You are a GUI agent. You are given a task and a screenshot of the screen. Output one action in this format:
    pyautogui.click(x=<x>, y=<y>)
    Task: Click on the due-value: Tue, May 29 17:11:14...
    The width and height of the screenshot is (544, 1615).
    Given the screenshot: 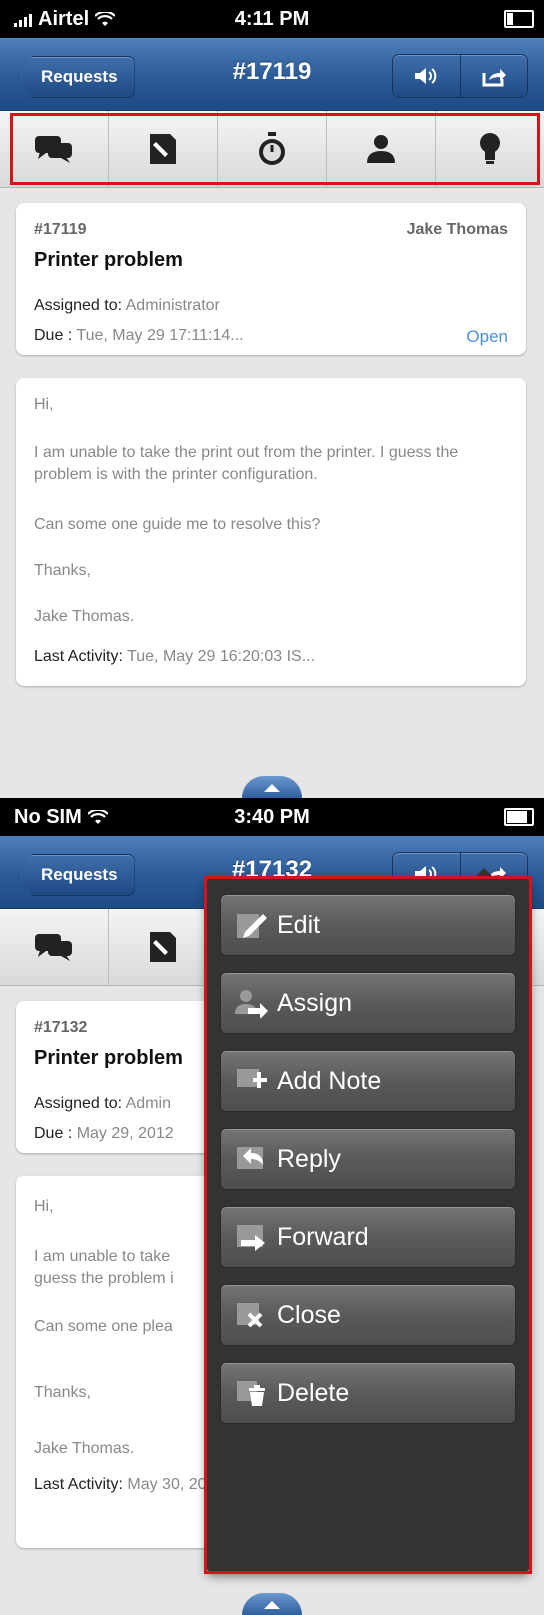 What is the action you would take?
    pyautogui.click(x=160, y=335)
    